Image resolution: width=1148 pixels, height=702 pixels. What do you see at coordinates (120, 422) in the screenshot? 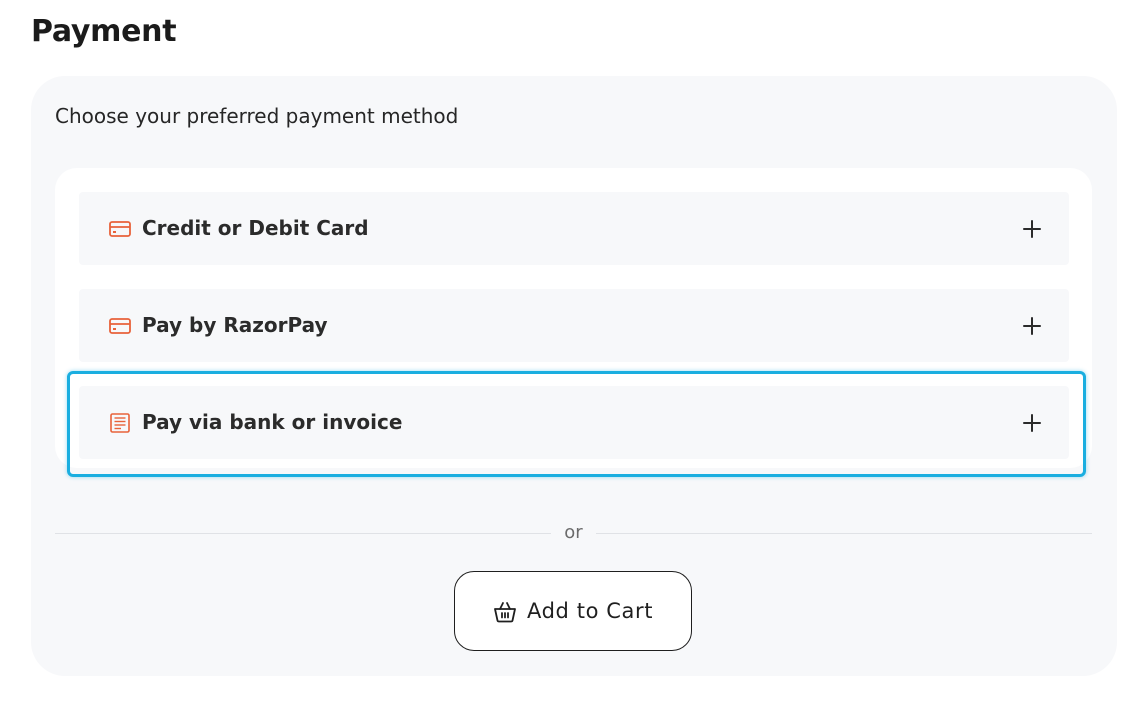
I see `invoice-icon` at bounding box center [120, 422].